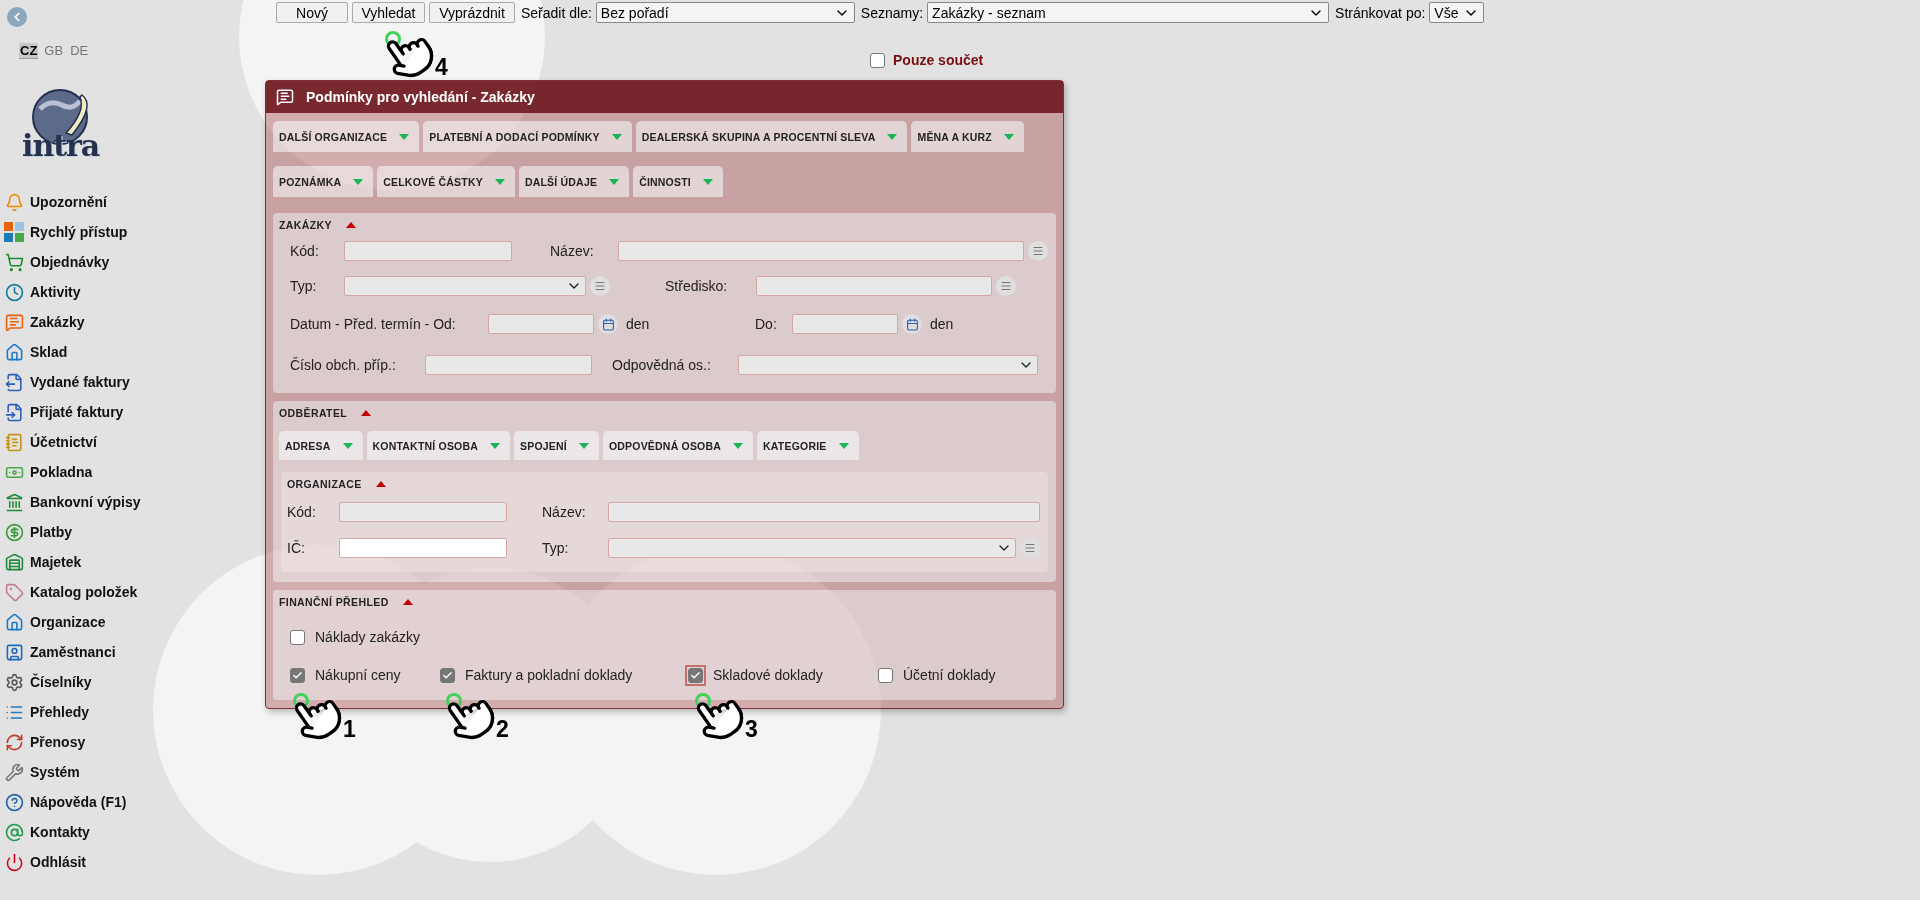  Describe the element at coordinates (17, 17) in the screenshot. I see `back-button` at that location.